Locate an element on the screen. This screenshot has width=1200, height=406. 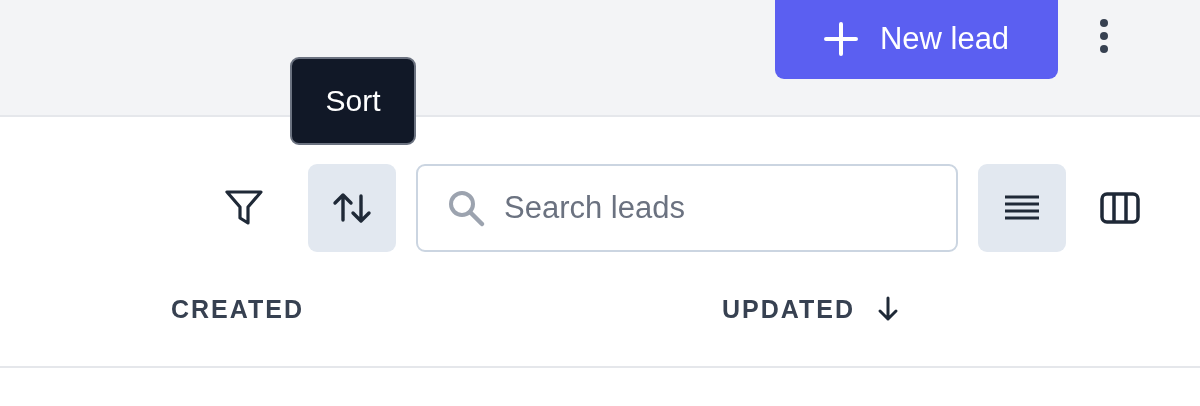
list-view-button is located at coordinates (1022, 207).